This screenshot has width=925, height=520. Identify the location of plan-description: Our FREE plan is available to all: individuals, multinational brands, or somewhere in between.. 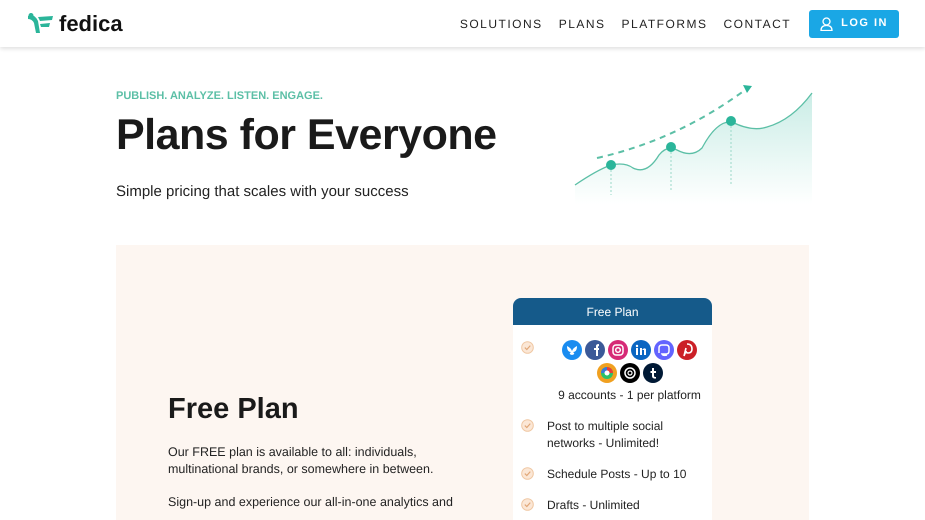
(301, 461).